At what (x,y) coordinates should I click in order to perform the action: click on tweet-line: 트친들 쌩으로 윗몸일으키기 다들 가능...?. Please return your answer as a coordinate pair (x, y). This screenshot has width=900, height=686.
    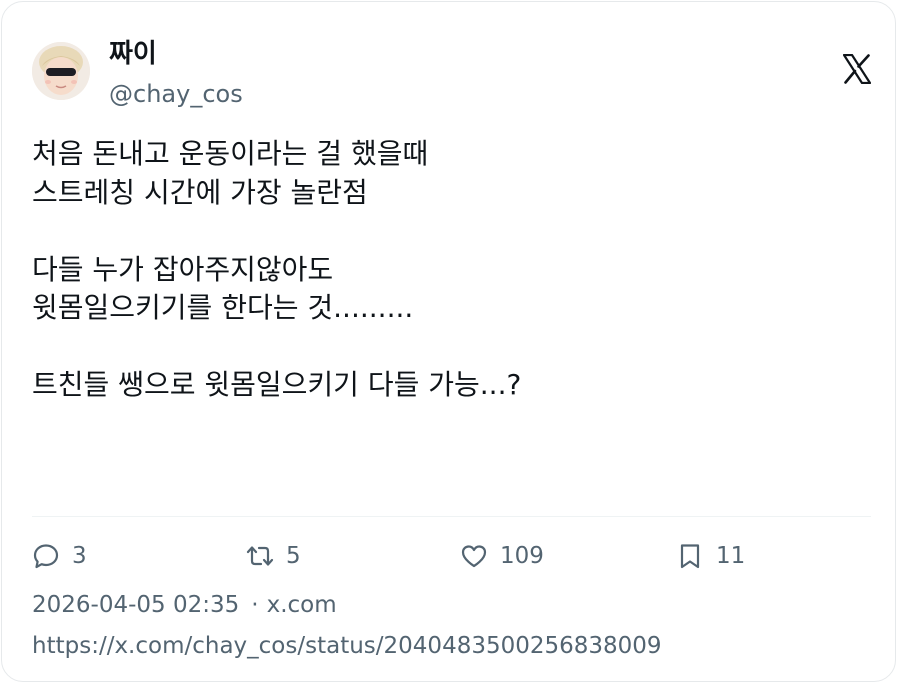
    Looking at the image, I should click on (277, 384).